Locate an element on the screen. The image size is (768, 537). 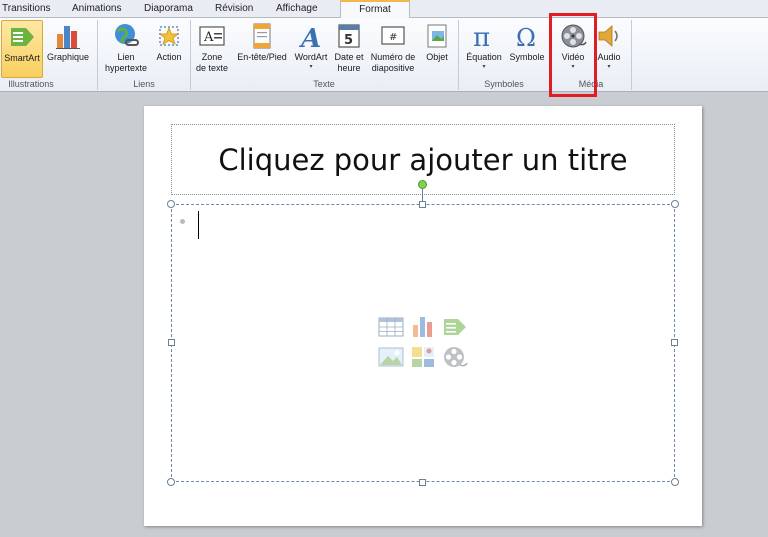
svg-text: π is located at coordinates (481, 36).